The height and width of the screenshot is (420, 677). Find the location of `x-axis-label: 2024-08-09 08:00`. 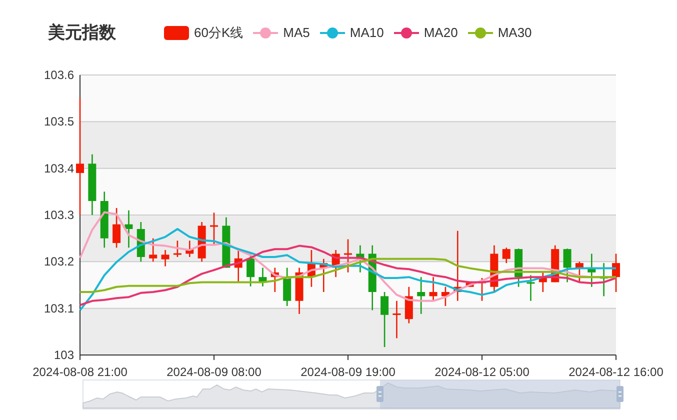

x-axis-label: 2024-08-09 08:00 is located at coordinates (214, 372).